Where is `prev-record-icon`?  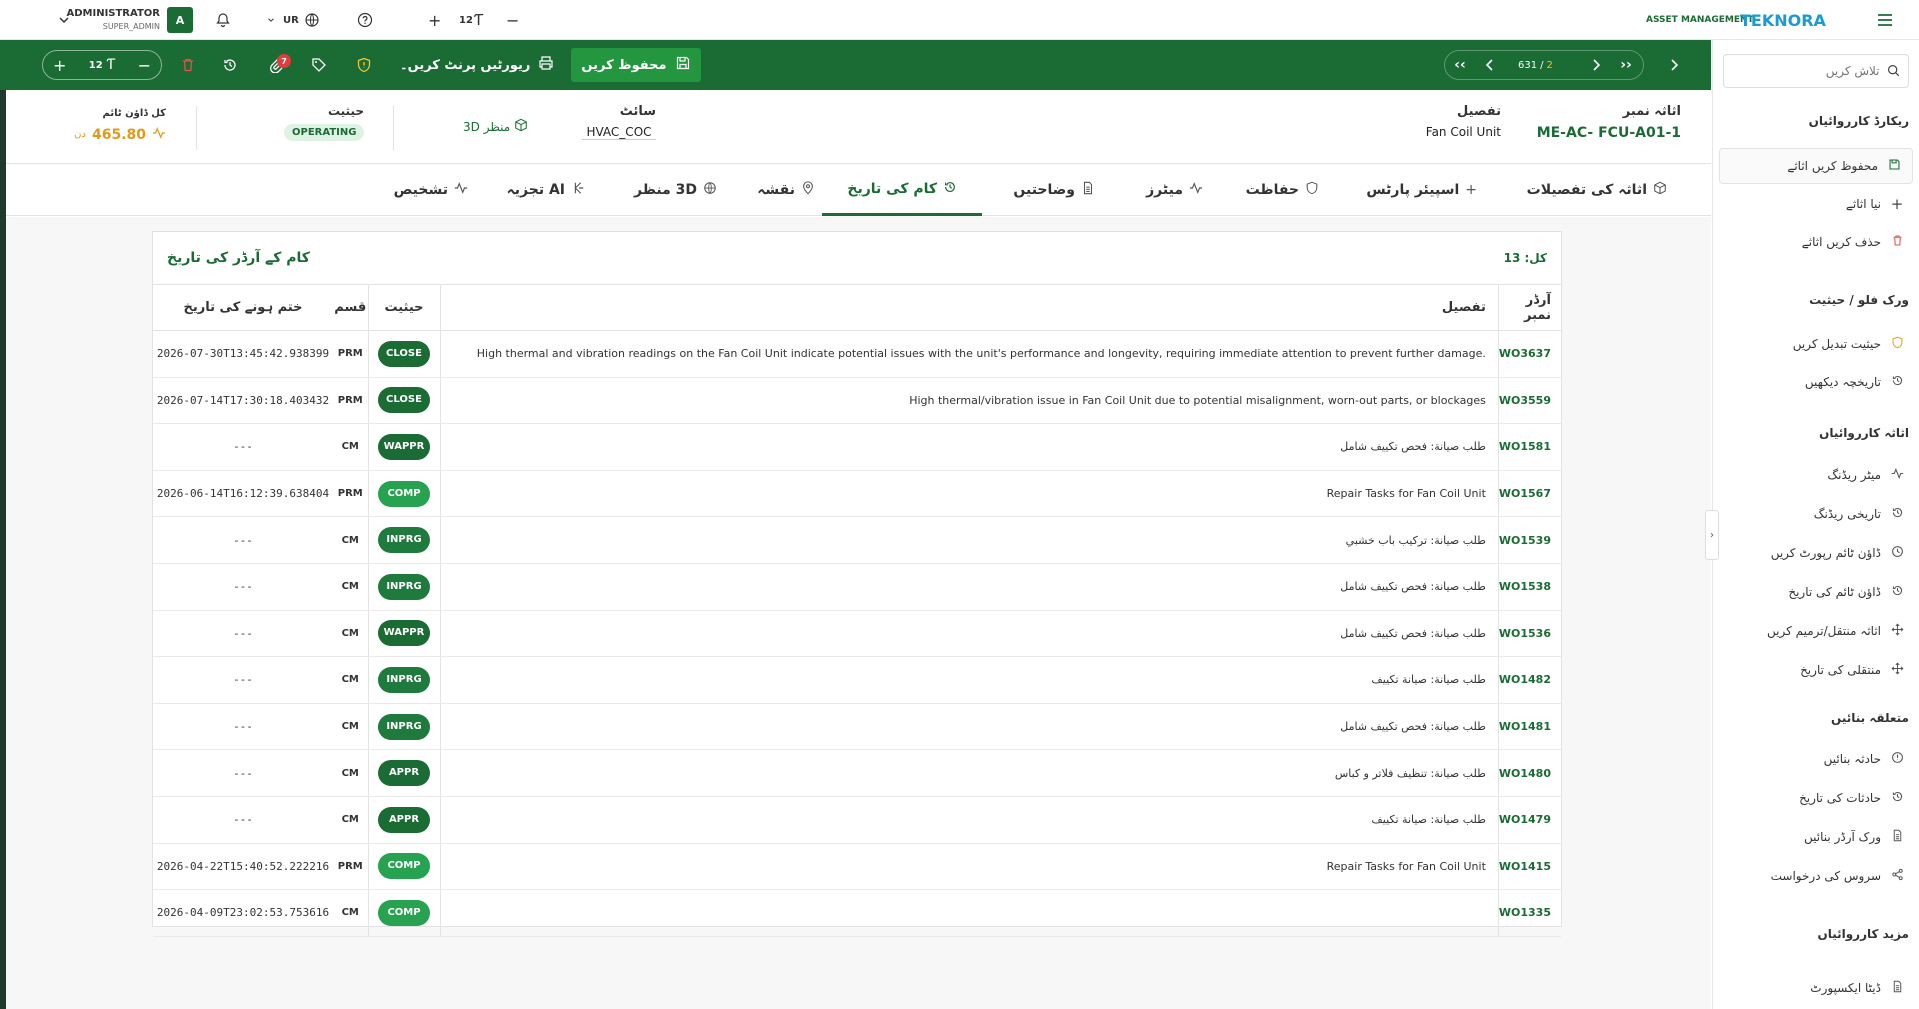
prev-record-icon is located at coordinates (1490, 65).